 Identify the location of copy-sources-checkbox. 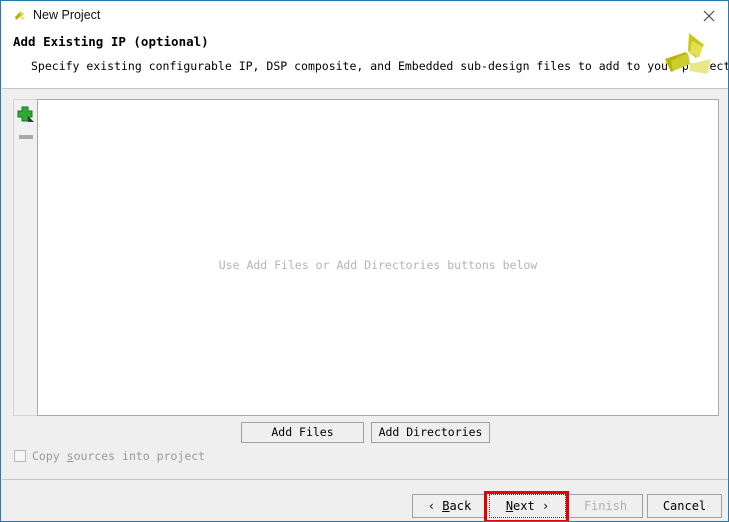
(20, 456).